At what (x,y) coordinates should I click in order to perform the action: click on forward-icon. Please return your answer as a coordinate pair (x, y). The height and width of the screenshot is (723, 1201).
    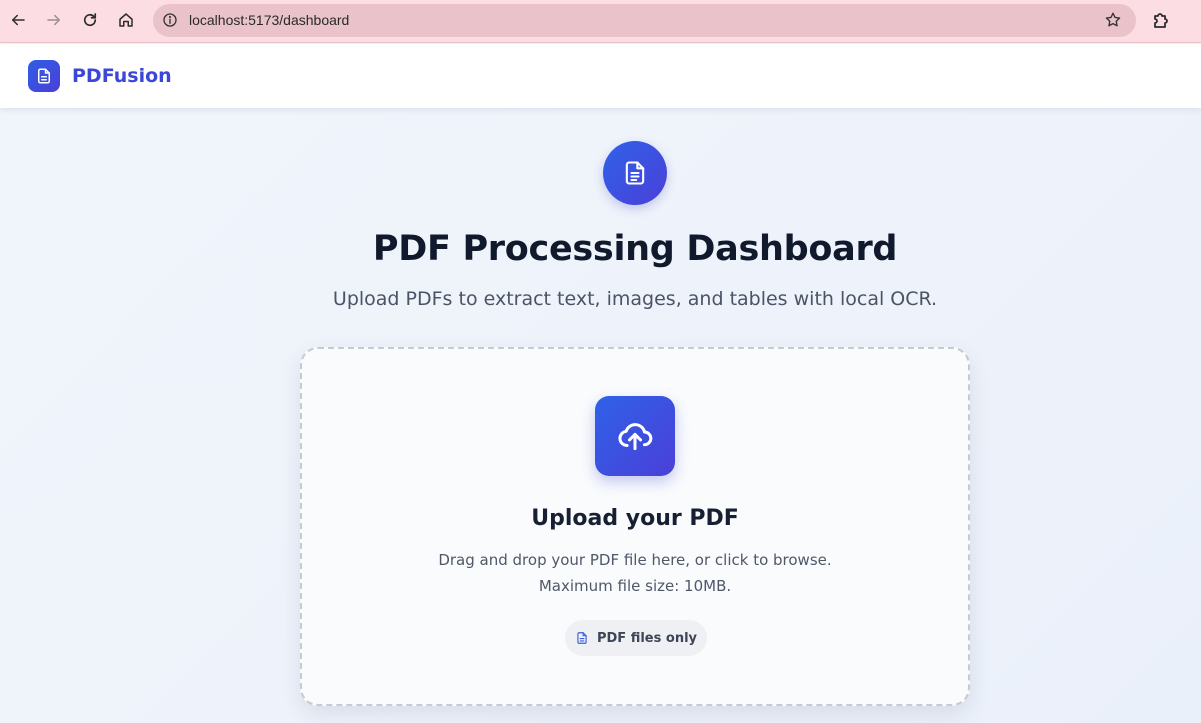
    Looking at the image, I should click on (53, 20).